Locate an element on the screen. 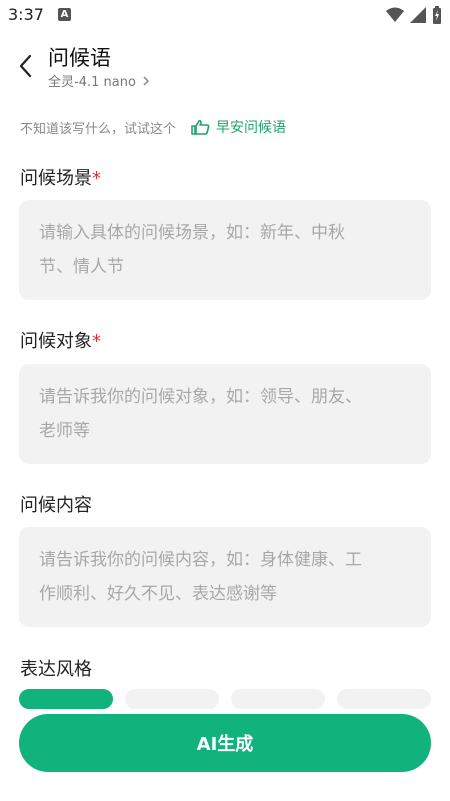 This screenshot has height=801, width=450. example-link: 早安问候语 is located at coordinates (238, 127).